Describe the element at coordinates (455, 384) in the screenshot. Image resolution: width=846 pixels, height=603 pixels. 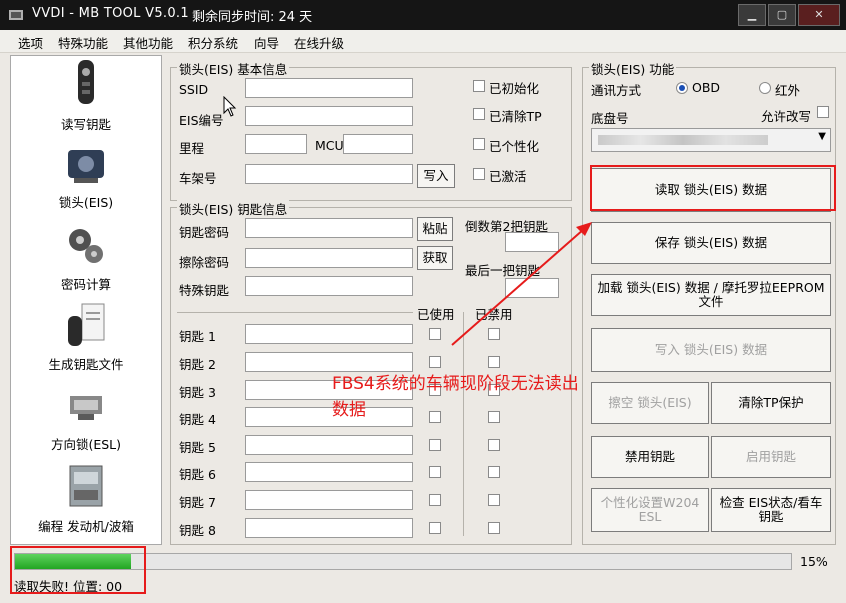
I see `annotation-line: FBS4系统的车辆现阶段无法读出` at that location.